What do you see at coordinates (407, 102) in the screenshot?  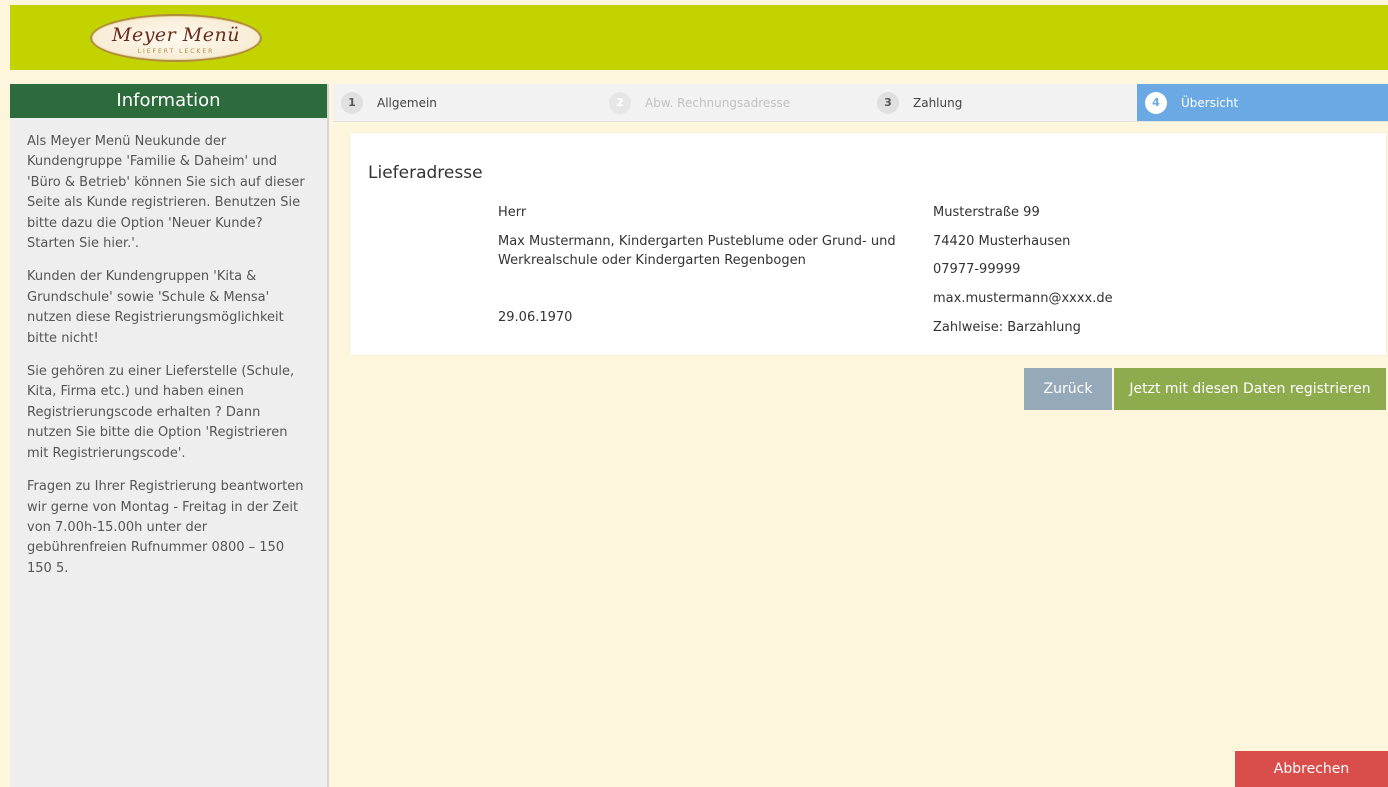 I see `step-label: Allgemein` at bounding box center [407, 102].